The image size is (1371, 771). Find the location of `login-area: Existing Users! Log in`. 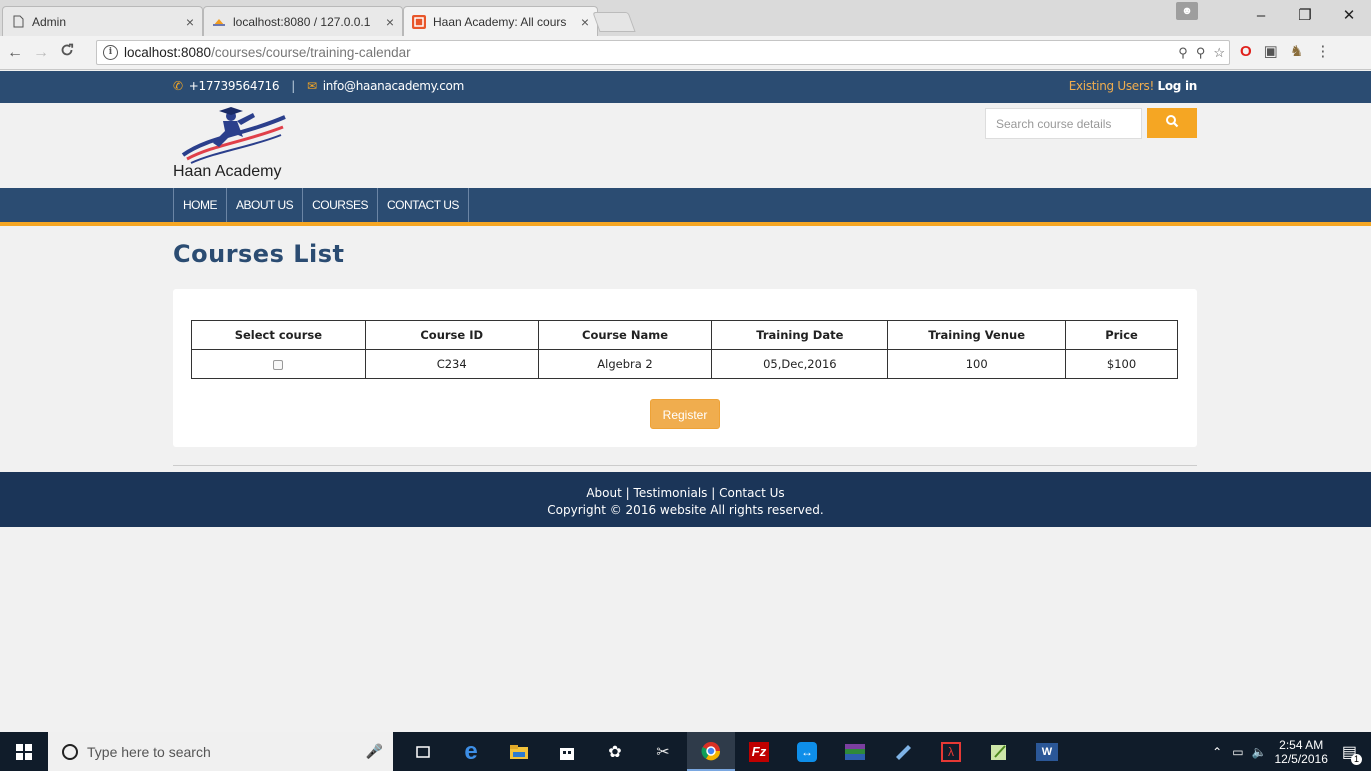

login-area: Existing Users! Log in is located at coordinates (1133, 86).